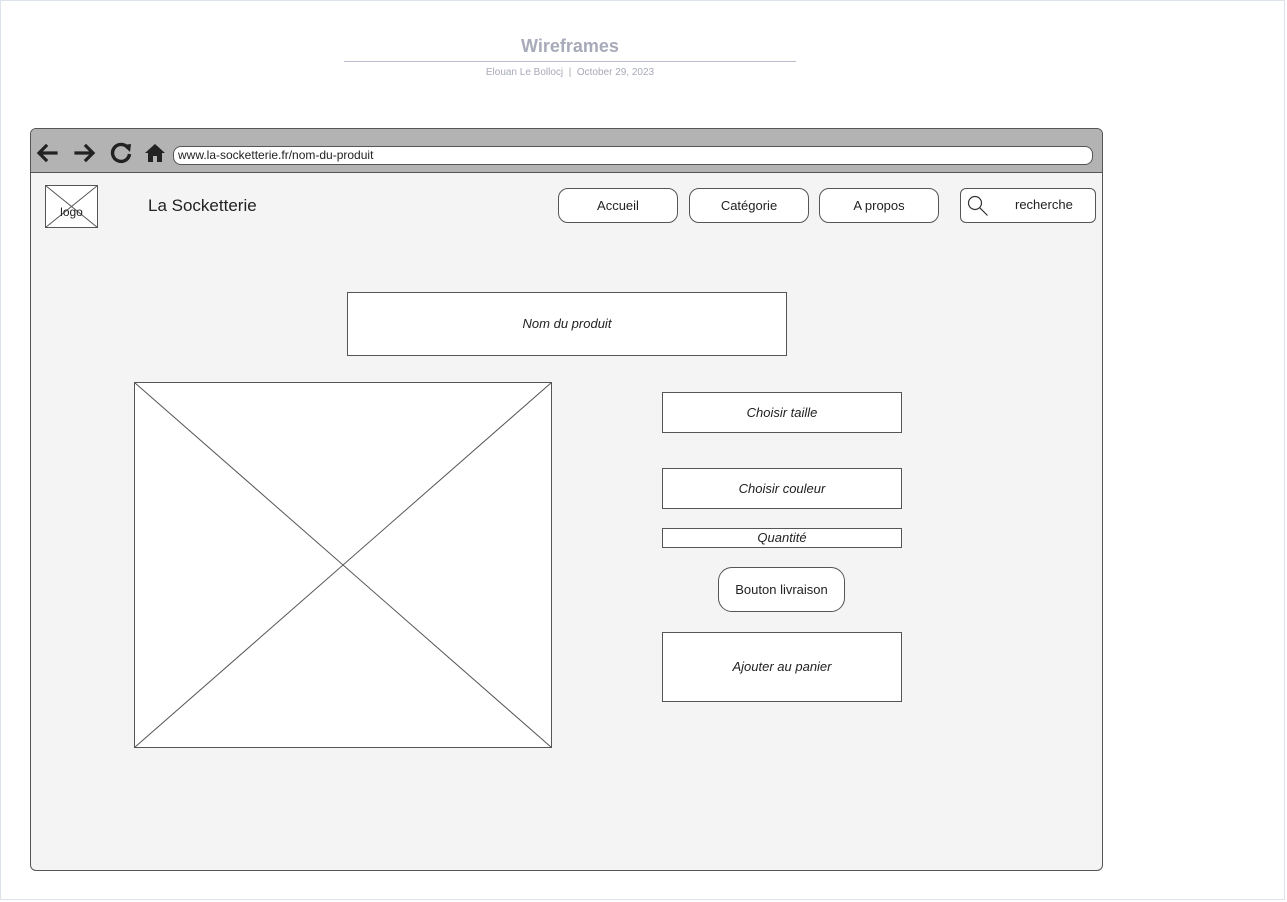 The image size is (1287, 902). What do you see at coordinates (782, 412) in the screenshot?
I see `choose-size-select: Choisir taille` at bounding box center [782, 412].